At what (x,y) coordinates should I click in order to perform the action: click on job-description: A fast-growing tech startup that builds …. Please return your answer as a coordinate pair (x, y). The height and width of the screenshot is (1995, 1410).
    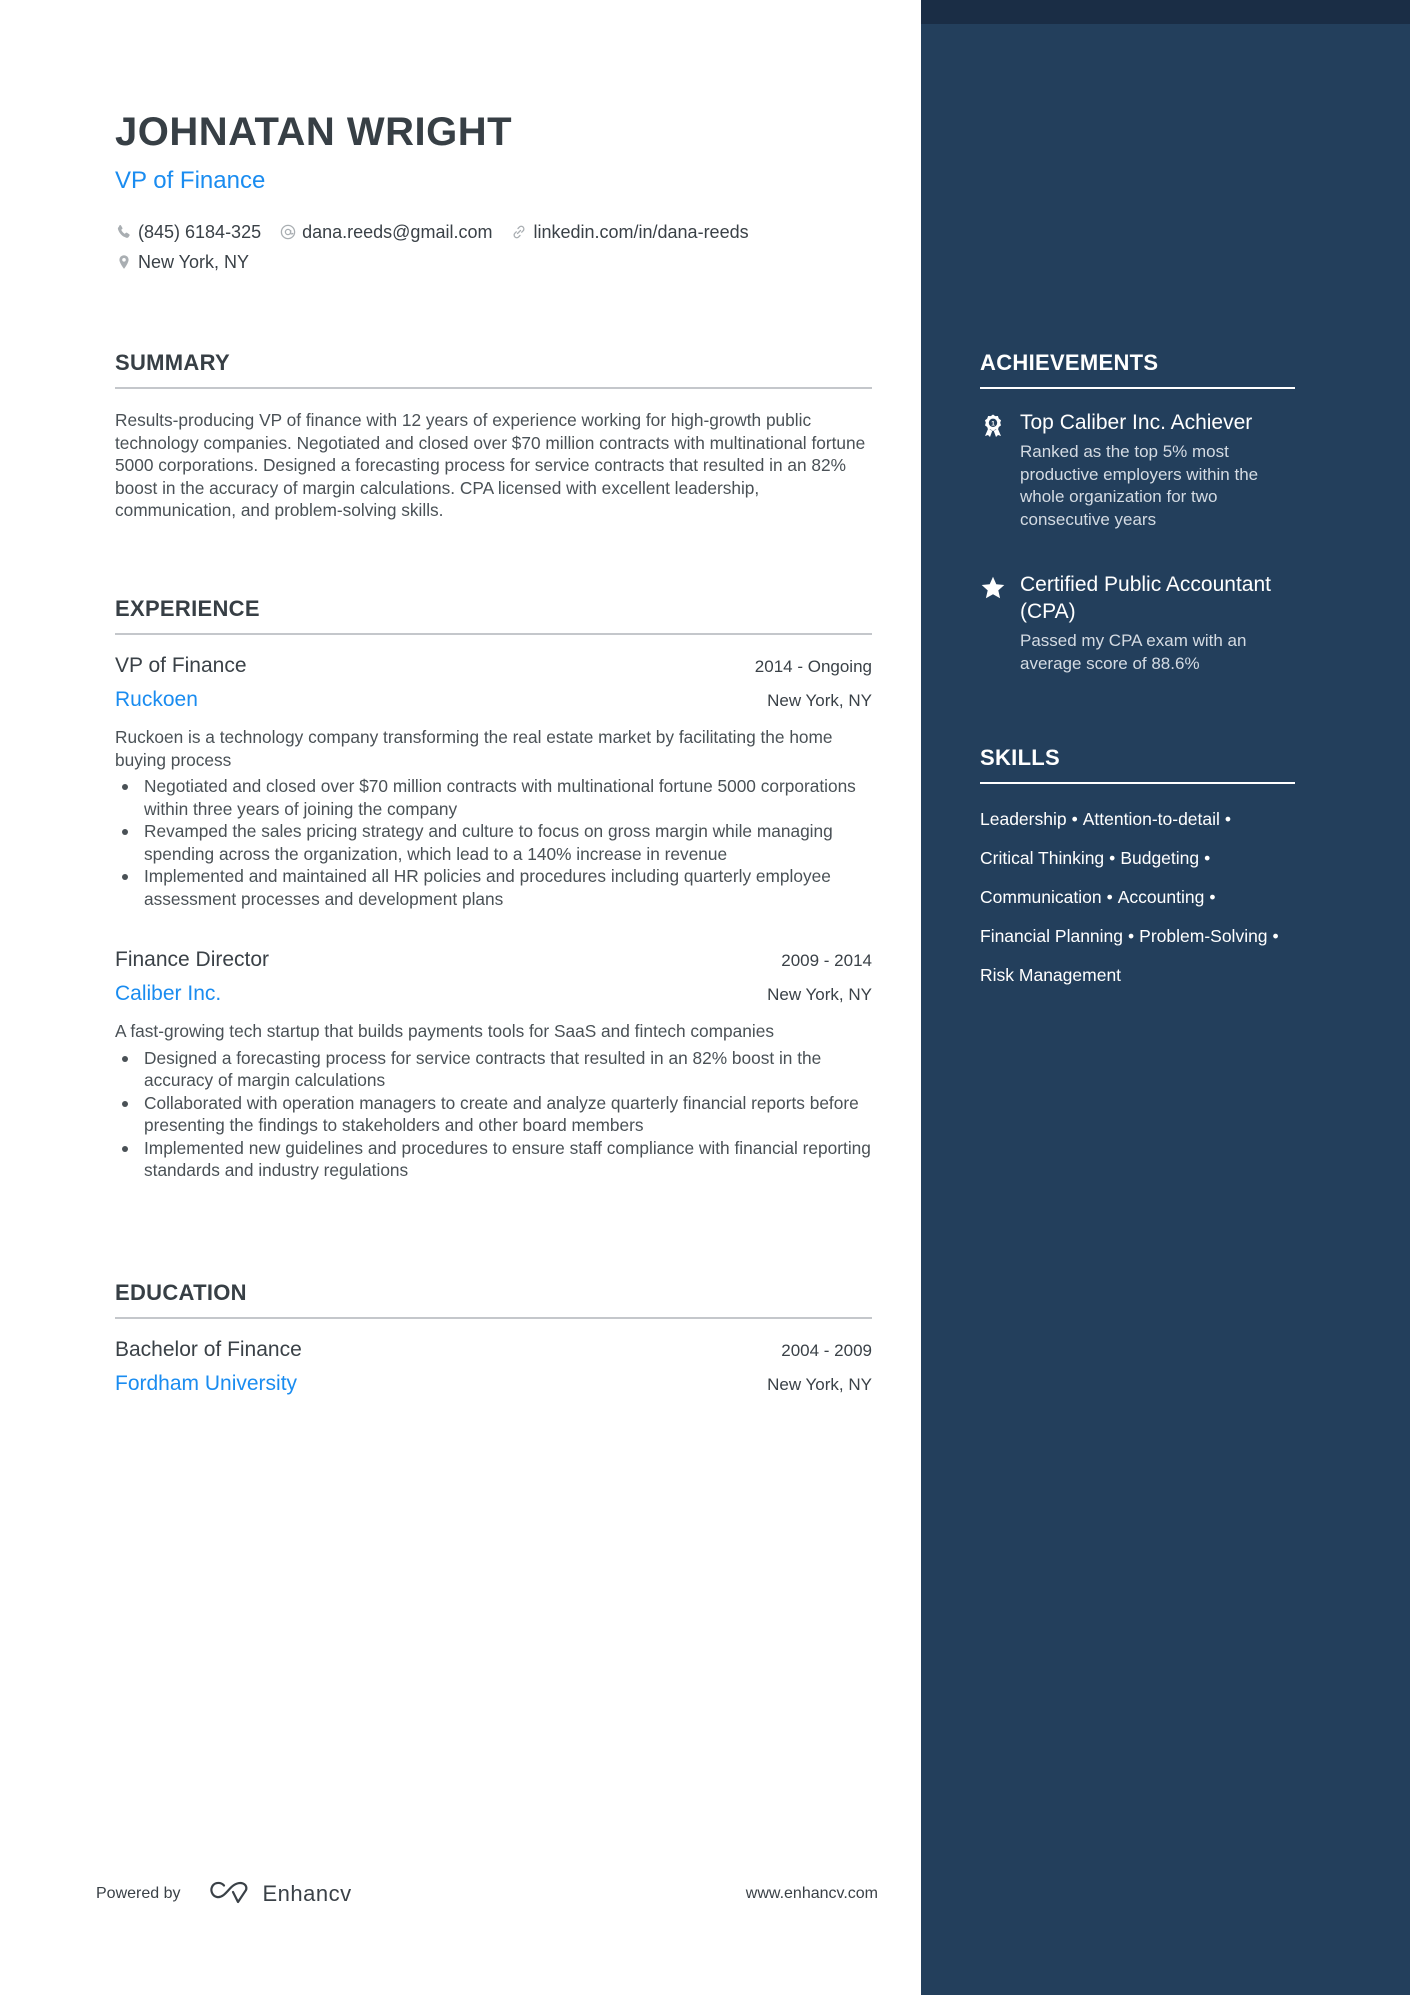
    Looking at the image, I should click on (444, 1031).